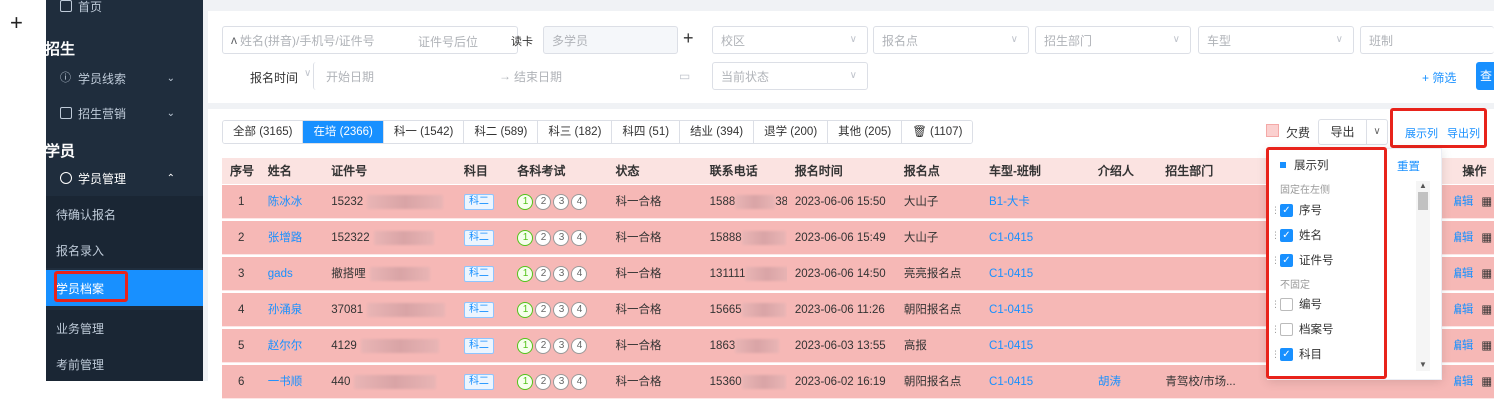 Image resolution: width=1494 pixels, height=399 pixels. Describe the element at coordinates (865, 132) in the screenshot. I see `tab-other: 其他 (205)` at that location.